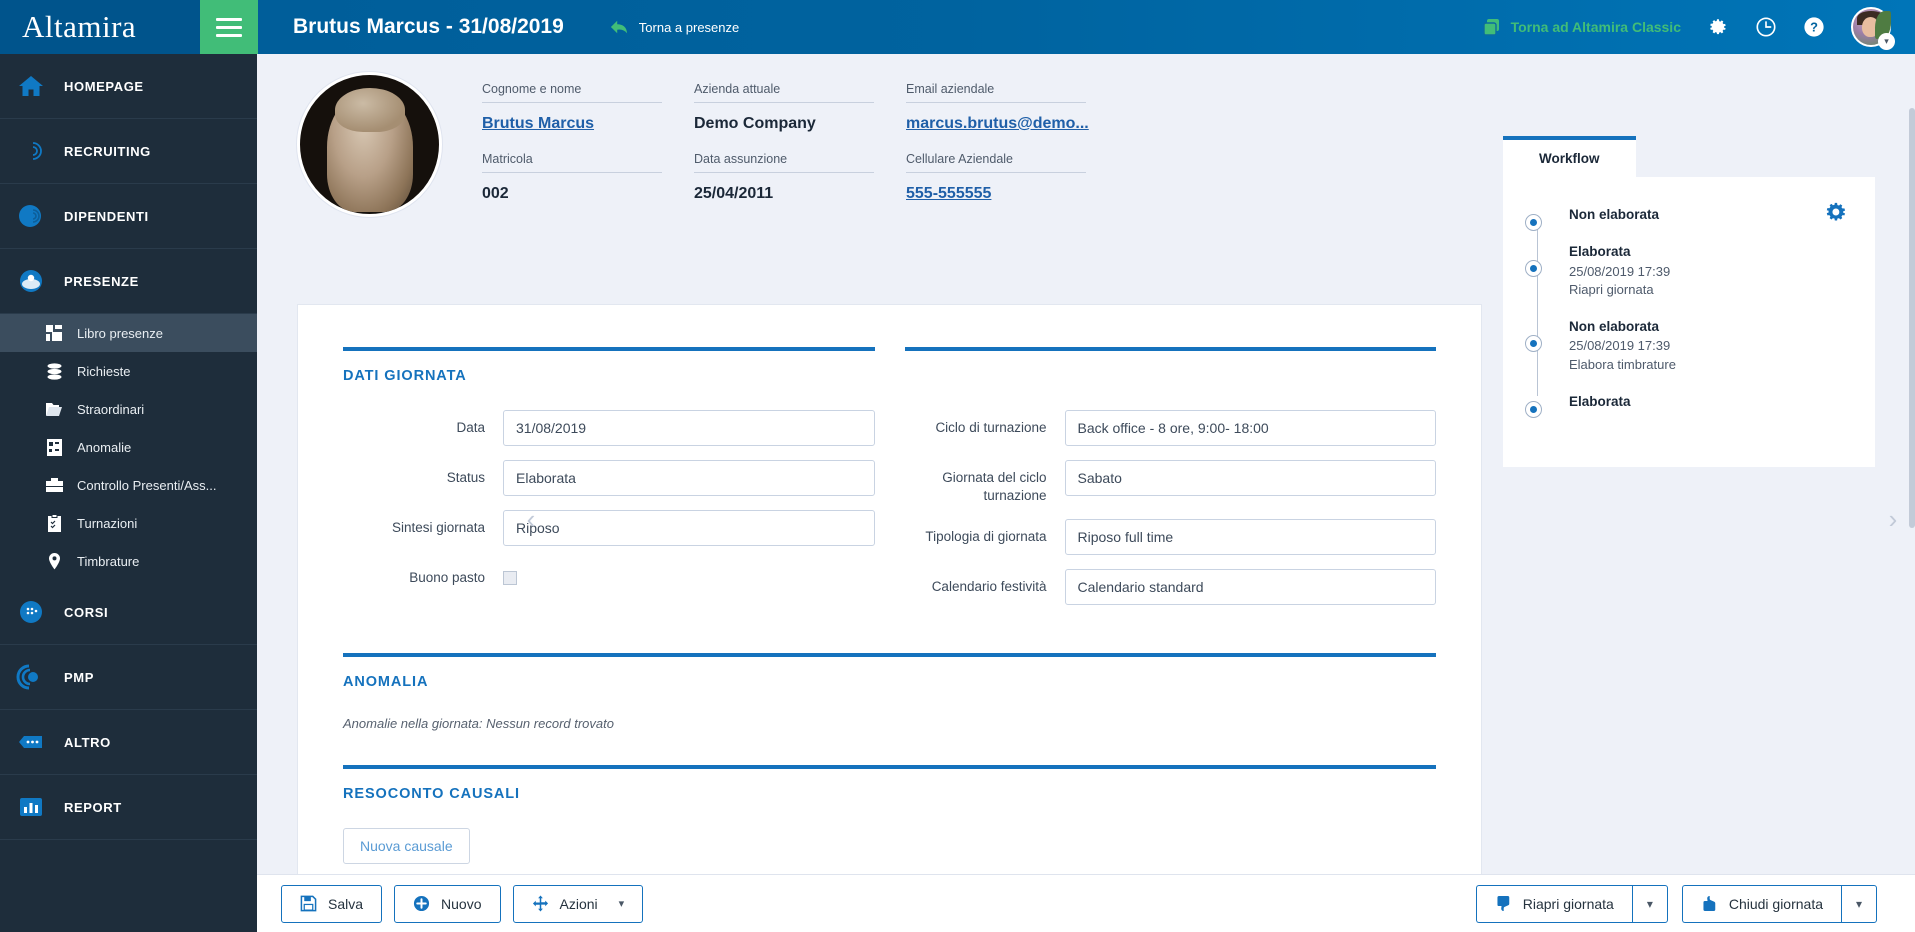  I want to click on field-value-company: Demo Company, so click(755, 123).